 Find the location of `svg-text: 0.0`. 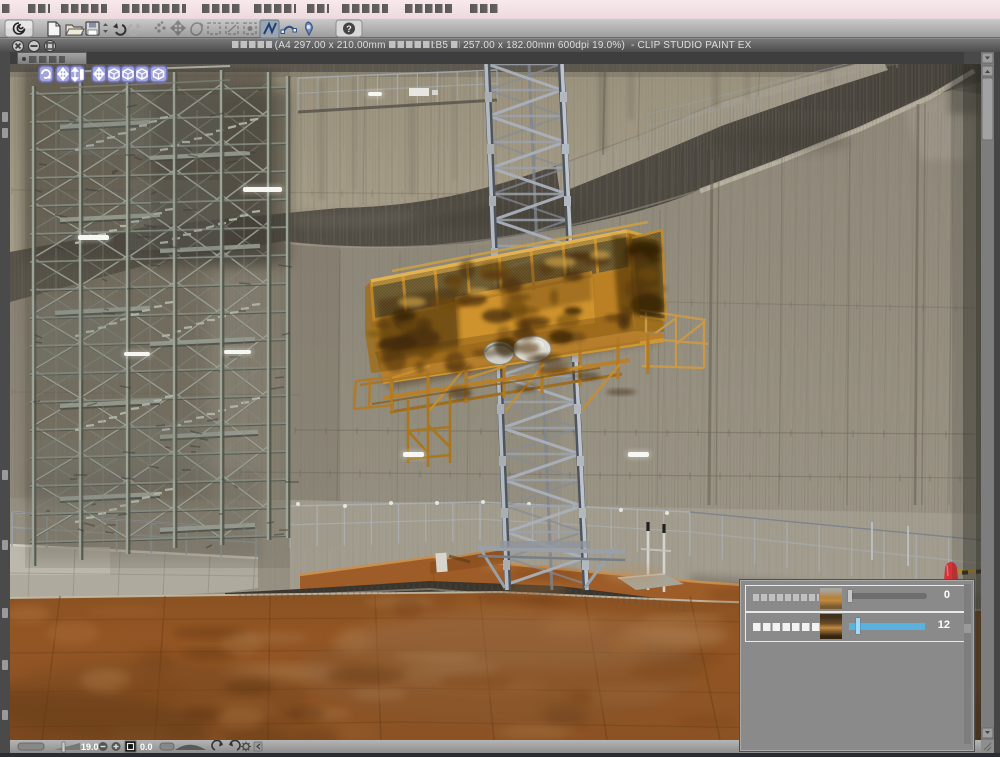

svg-text: 0.0 is located at coordinates (146, 747).